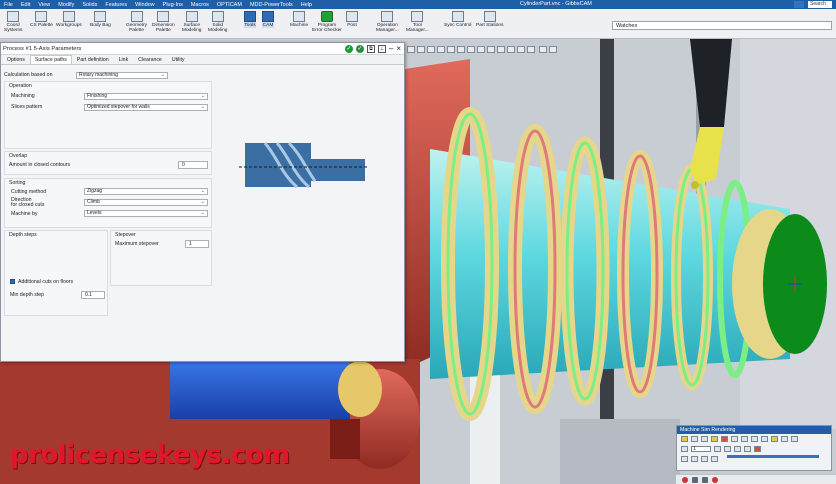  What do you see at coordinates (100, 19) in the screenshot?
I see `body-bag-button: Body Bag` at bounding box center [100, 19].